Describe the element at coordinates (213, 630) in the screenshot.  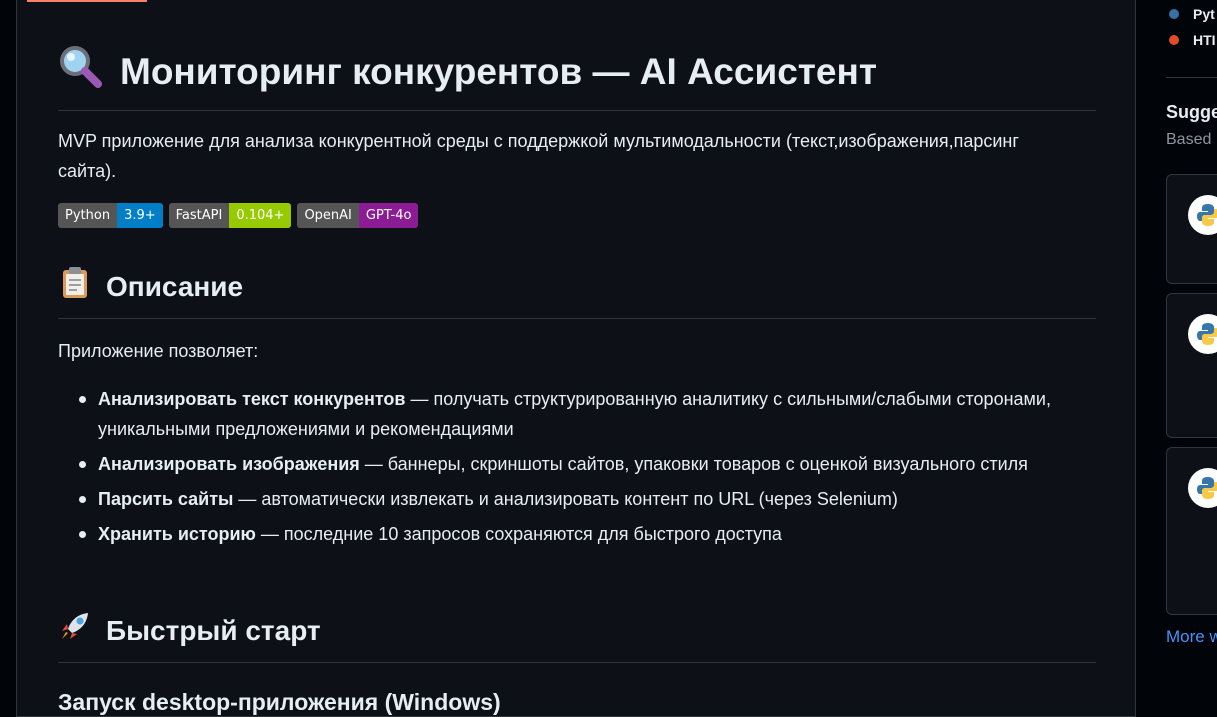
I see `section-heading-text: Быстрый старт` at that location.